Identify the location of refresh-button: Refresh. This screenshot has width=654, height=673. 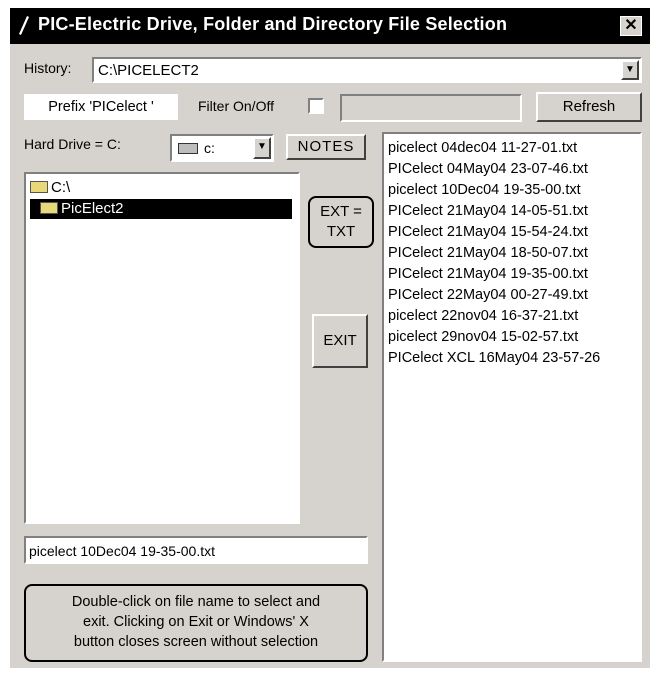
(589, 107).